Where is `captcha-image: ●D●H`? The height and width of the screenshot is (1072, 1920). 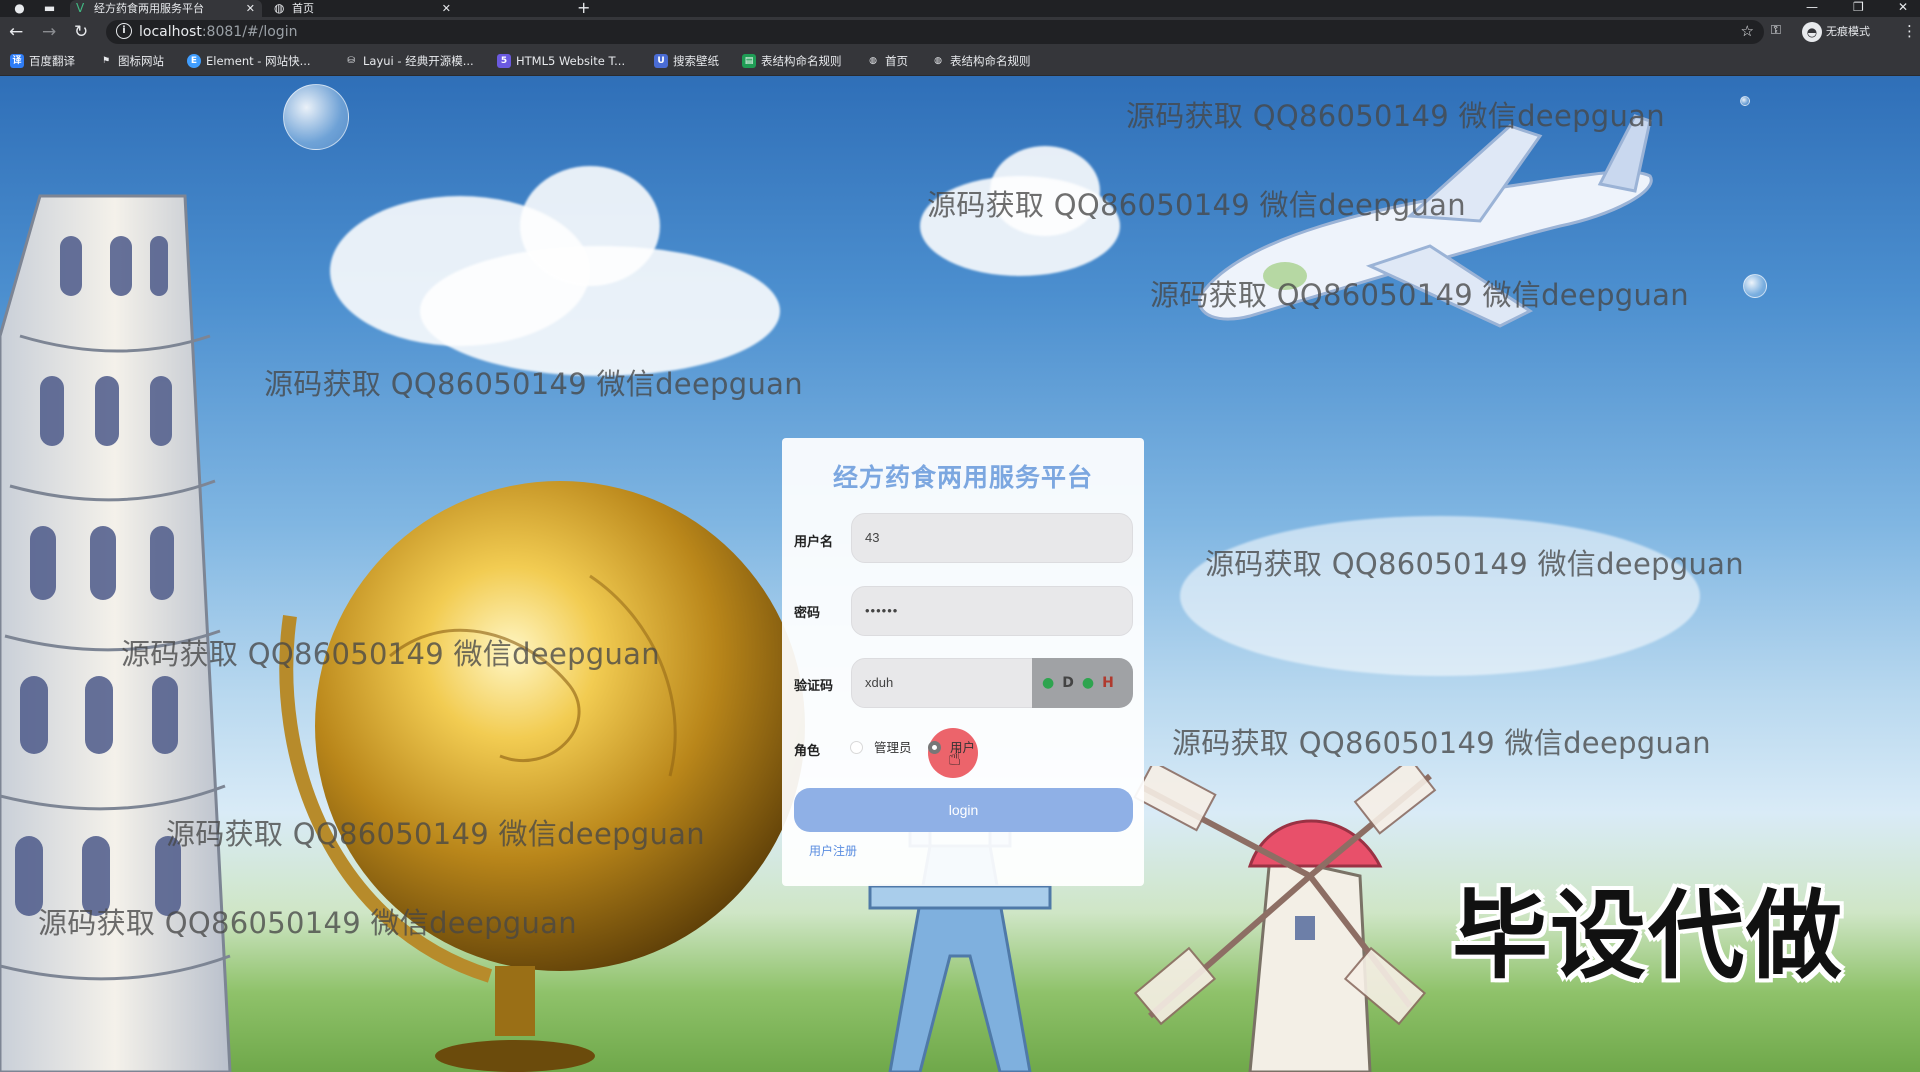 captcha-image: ●D●H is located at coordinates (1082, 683).